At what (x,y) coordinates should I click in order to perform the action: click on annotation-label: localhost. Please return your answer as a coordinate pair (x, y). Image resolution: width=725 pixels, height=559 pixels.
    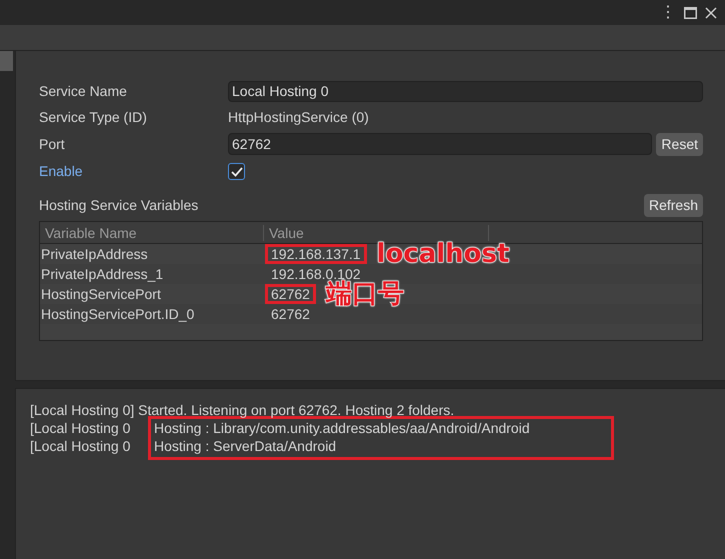
    Looking at the image, I should click on (443, 254).